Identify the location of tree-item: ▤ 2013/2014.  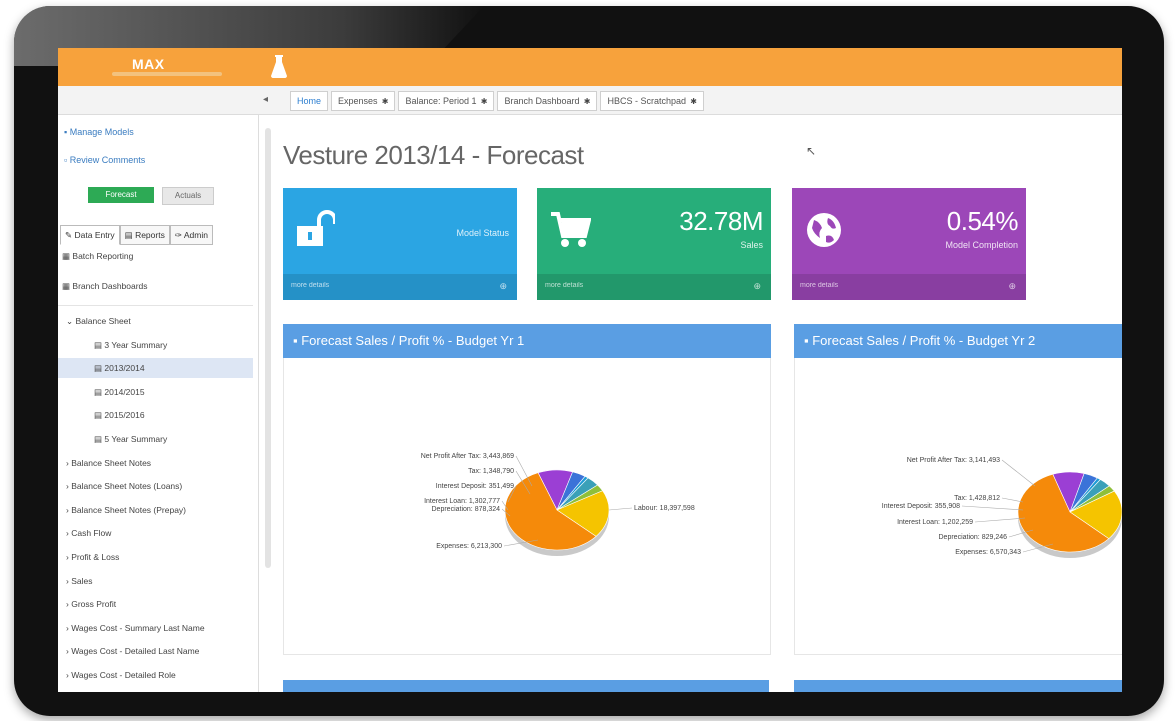
(155, 368).